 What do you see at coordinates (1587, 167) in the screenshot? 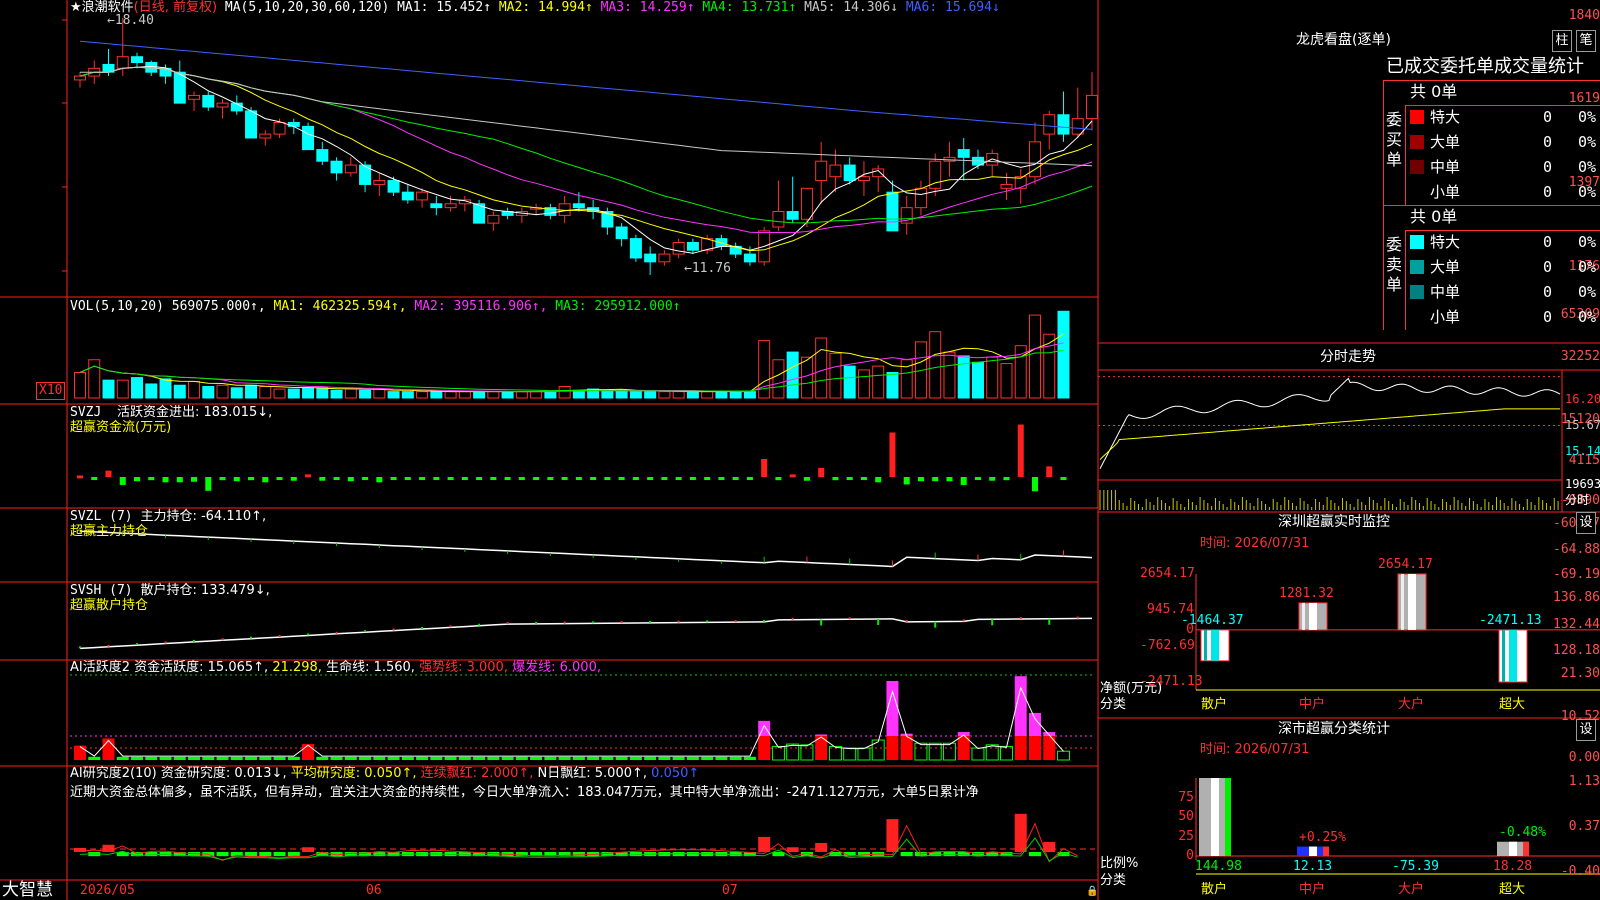
I see `buy-row-pct: 0%` at bounding box center [1587, 167].